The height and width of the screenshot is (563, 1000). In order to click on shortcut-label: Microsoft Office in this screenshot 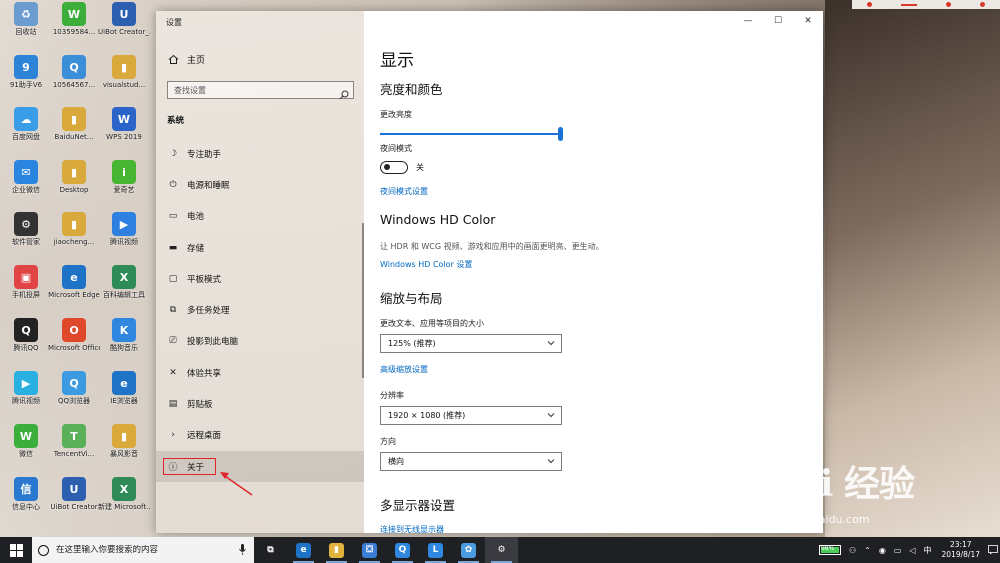, I will do `click(74, 348)`.